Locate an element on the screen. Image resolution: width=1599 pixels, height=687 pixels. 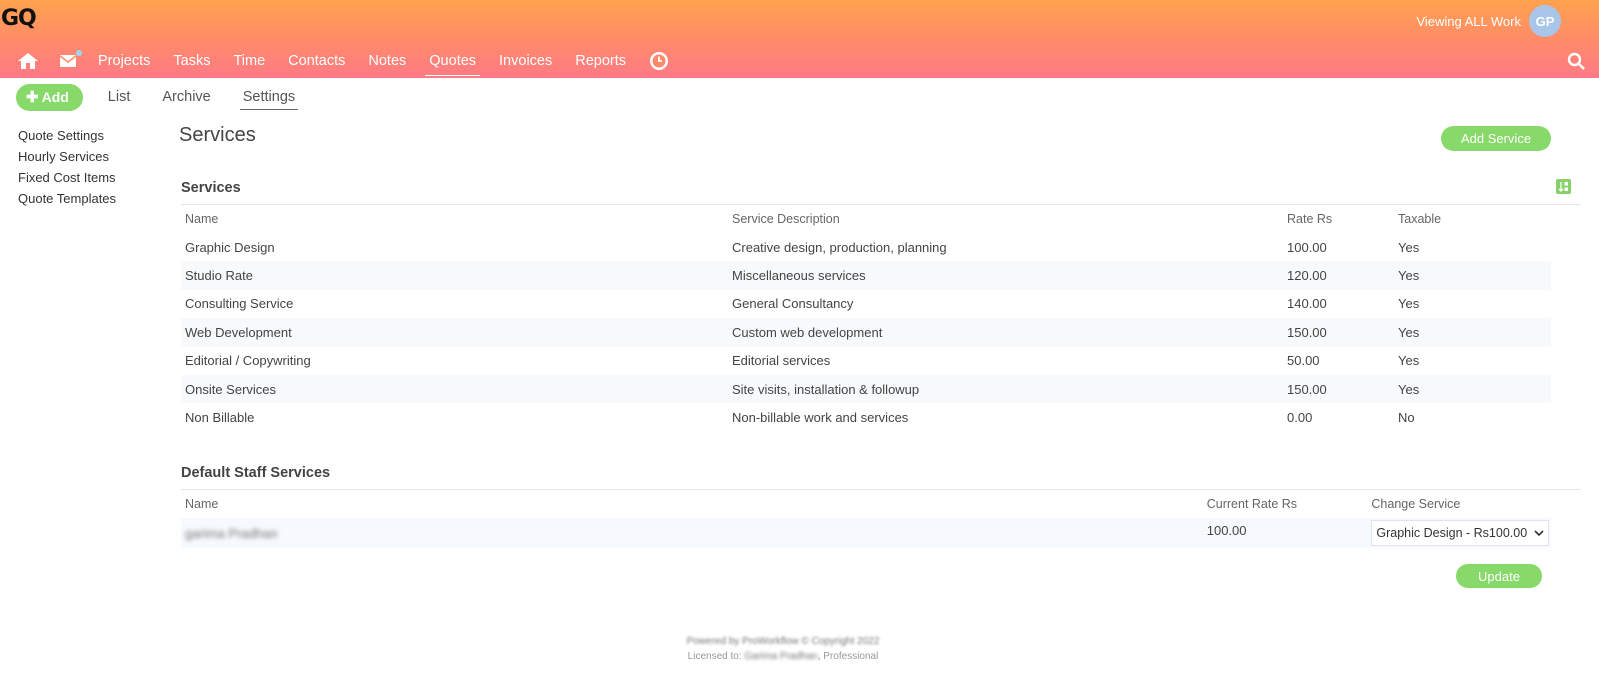
service-name: Web Development is located at coordinates (456, 332).